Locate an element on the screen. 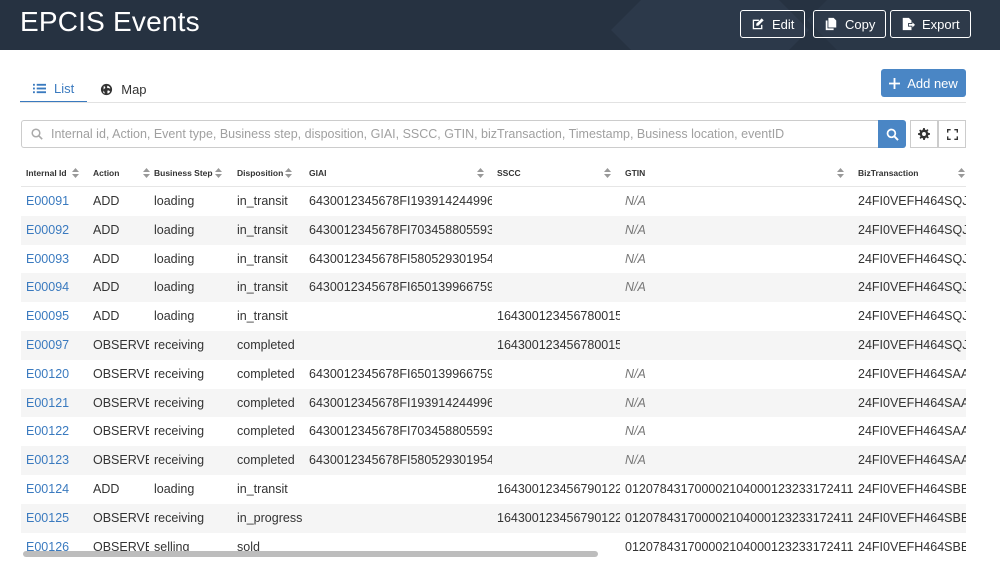 The height and width of the screenshot is (563, 1000). column-header-disposition: Disposition is located at coordinates (268, 172).